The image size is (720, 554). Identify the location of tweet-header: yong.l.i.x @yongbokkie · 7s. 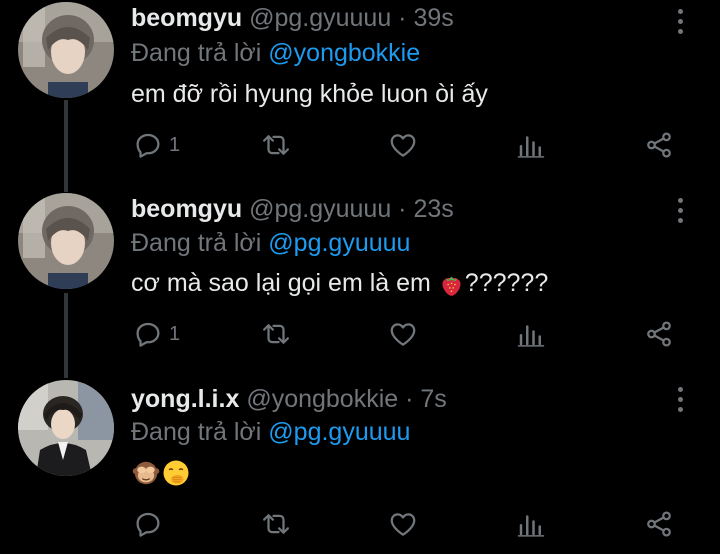
(289, 399).